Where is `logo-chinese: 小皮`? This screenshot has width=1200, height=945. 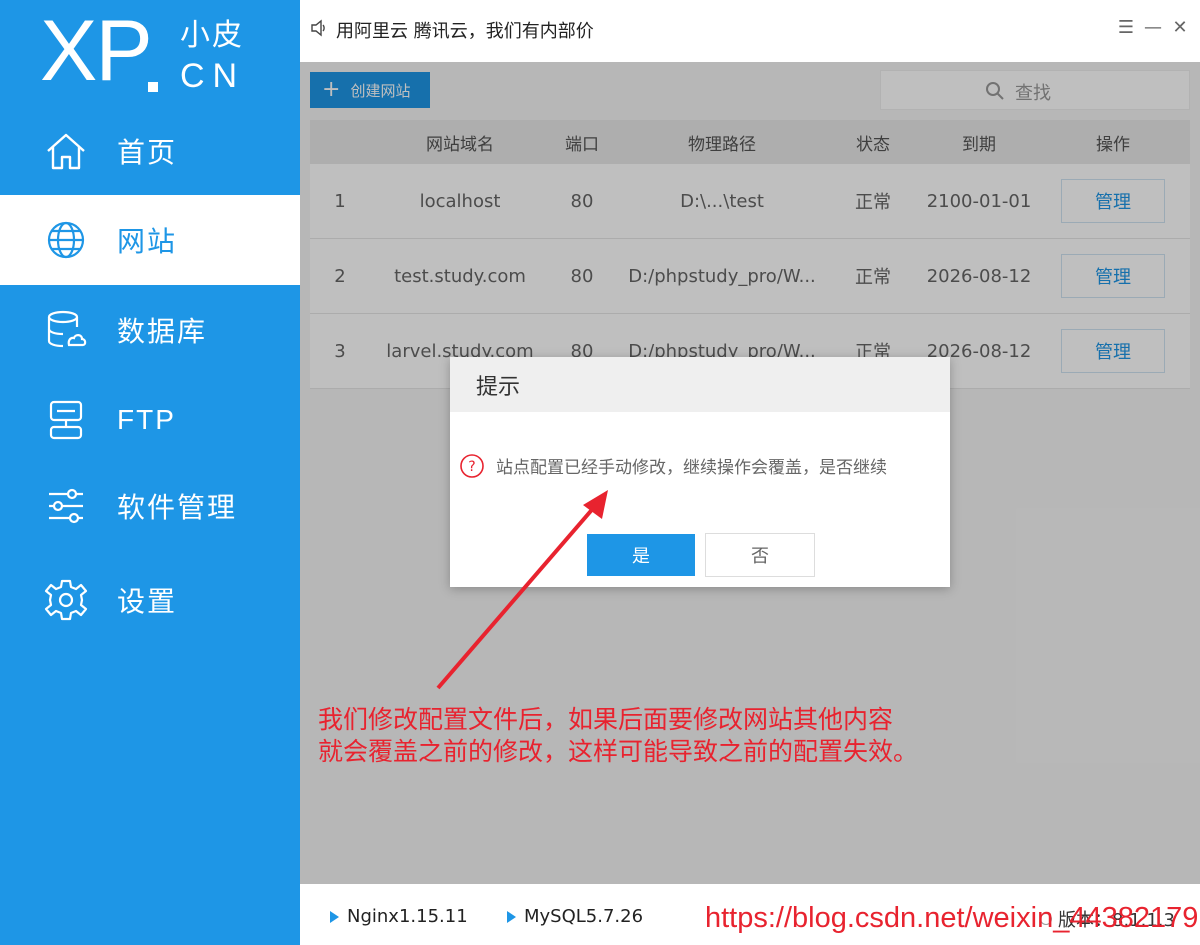
logo-chinese: 小皮 is located at coordinates (212, 35).